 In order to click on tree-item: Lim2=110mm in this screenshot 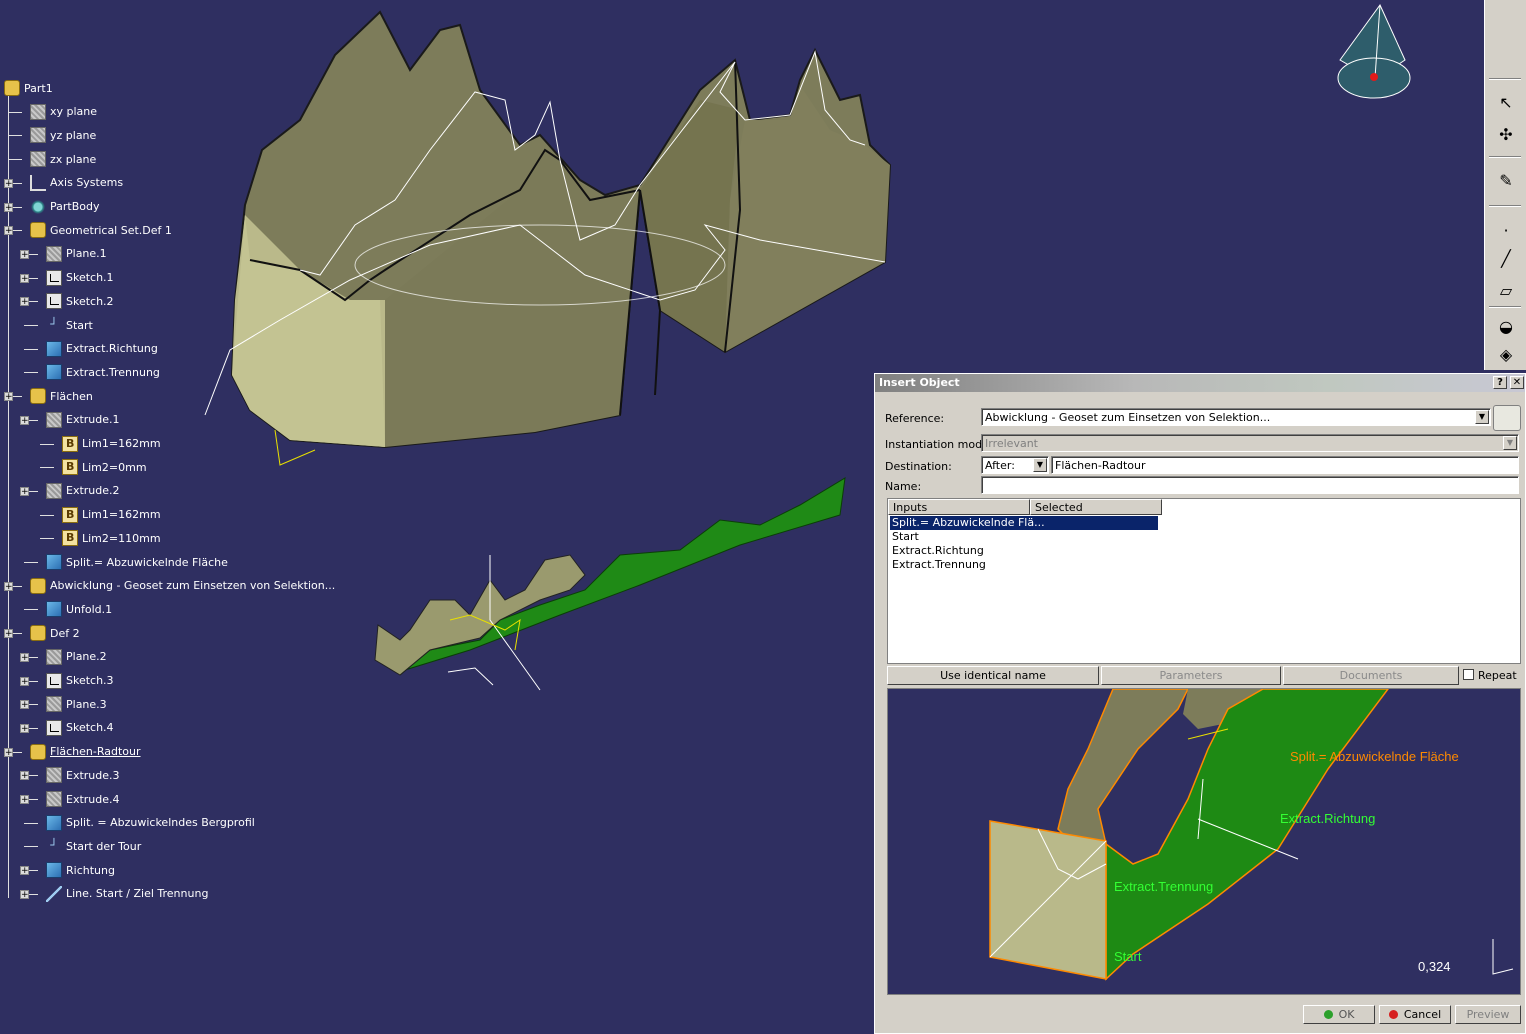, I will do `click(111, 538)`.